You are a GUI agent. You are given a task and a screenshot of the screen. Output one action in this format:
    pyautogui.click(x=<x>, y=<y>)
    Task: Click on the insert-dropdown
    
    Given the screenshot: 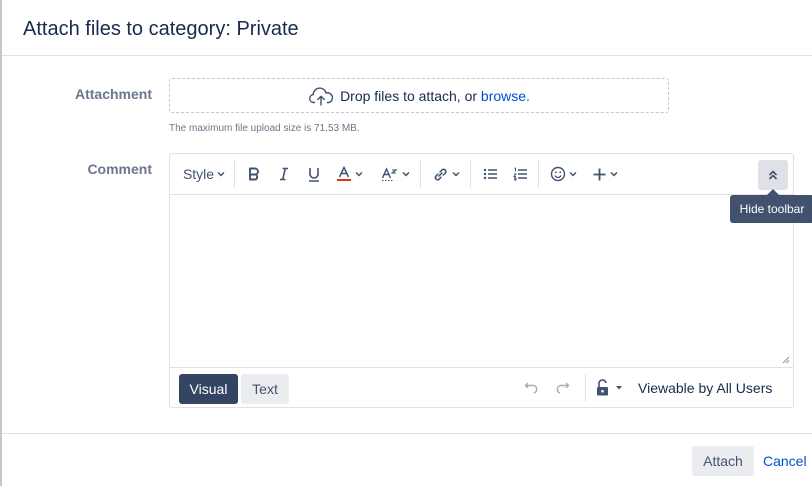 What is the action you would take?
    pyautogui.click(x=605, y=174)
    